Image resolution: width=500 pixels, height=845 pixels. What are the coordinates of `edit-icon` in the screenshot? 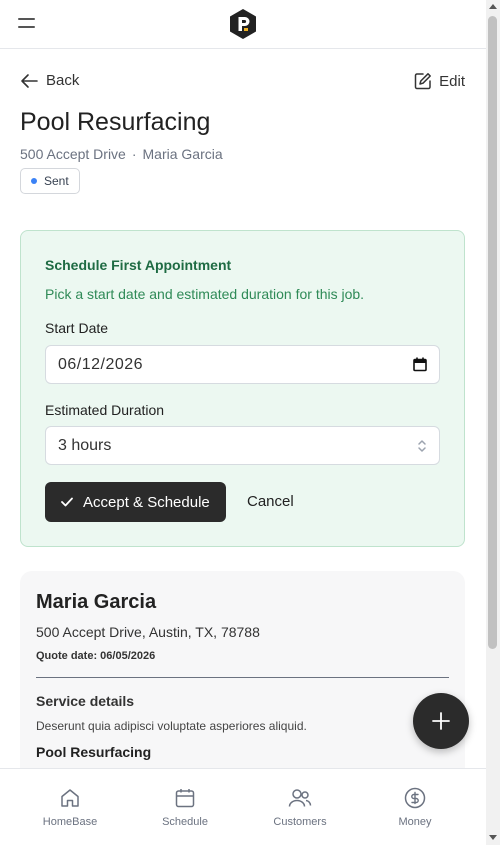 It's located at (423, 81).